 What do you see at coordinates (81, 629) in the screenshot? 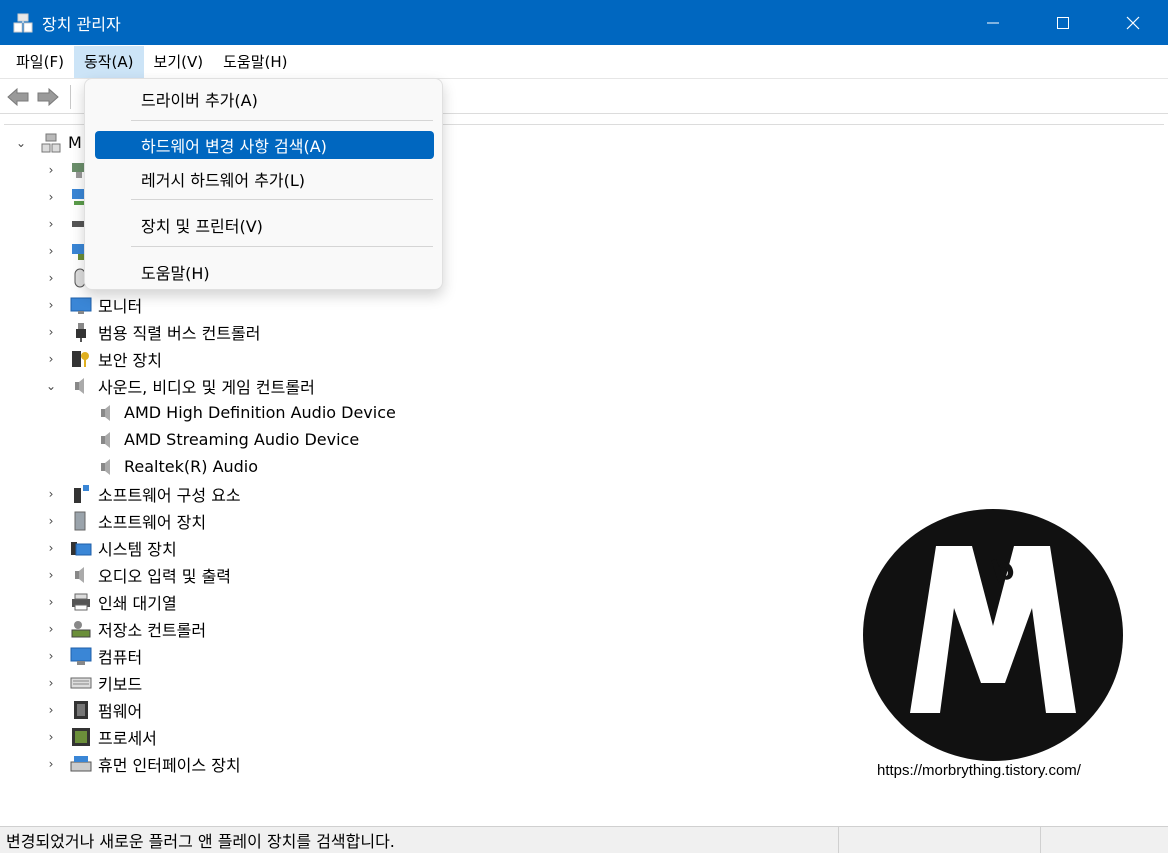
I see `storage-controller-icon` at bounding box center [81, 629].